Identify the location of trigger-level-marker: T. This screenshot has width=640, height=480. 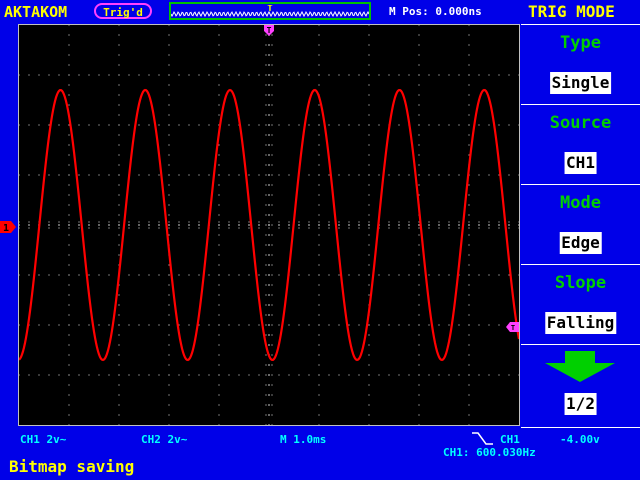
(512, 327).